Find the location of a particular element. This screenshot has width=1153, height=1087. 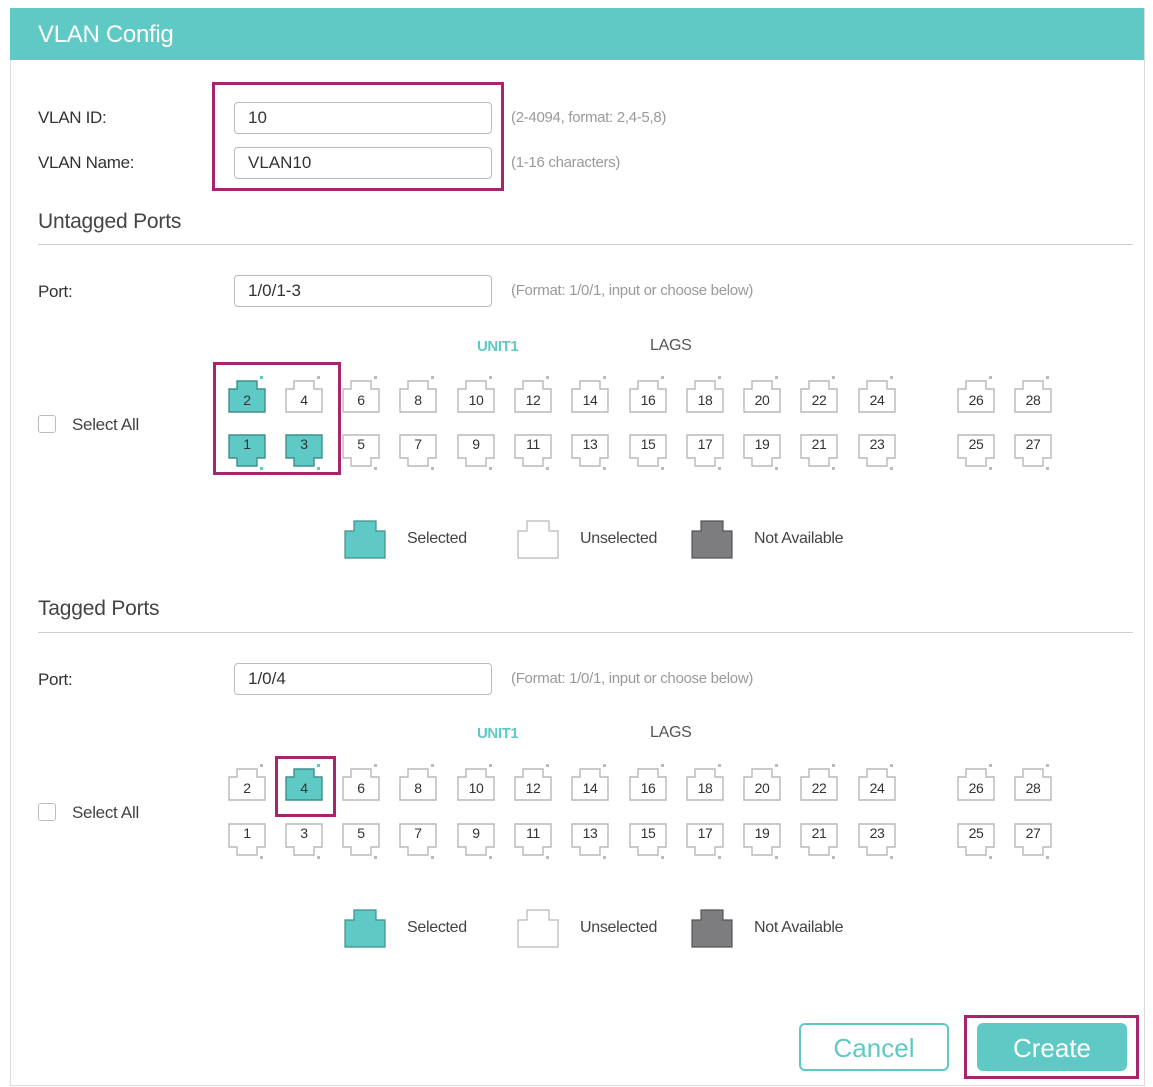

highlight-vlan-fields is located at coordinates (358, 136).